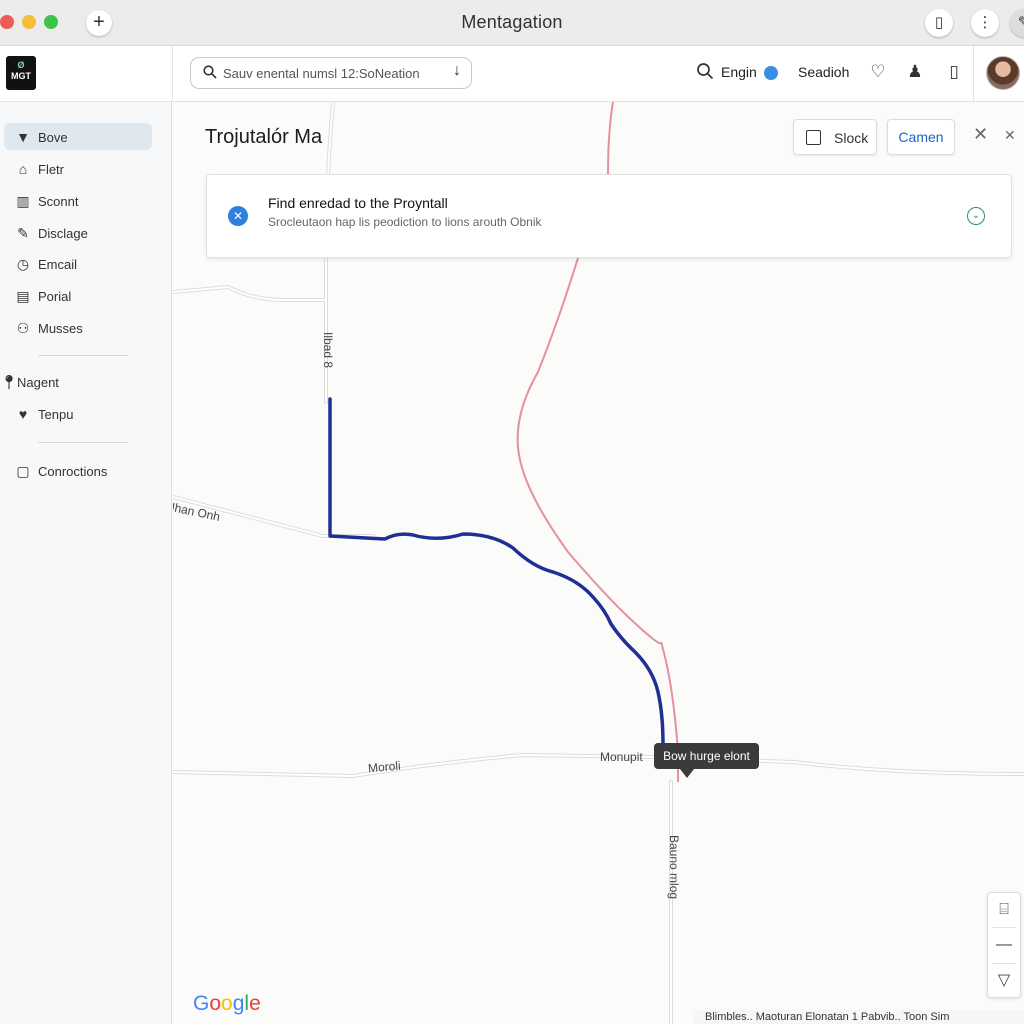 The image size is (1024, 1024). Describe the element at coordinates (954, 72) in the screenshot. I see `battery-icon: ▯` at that location.